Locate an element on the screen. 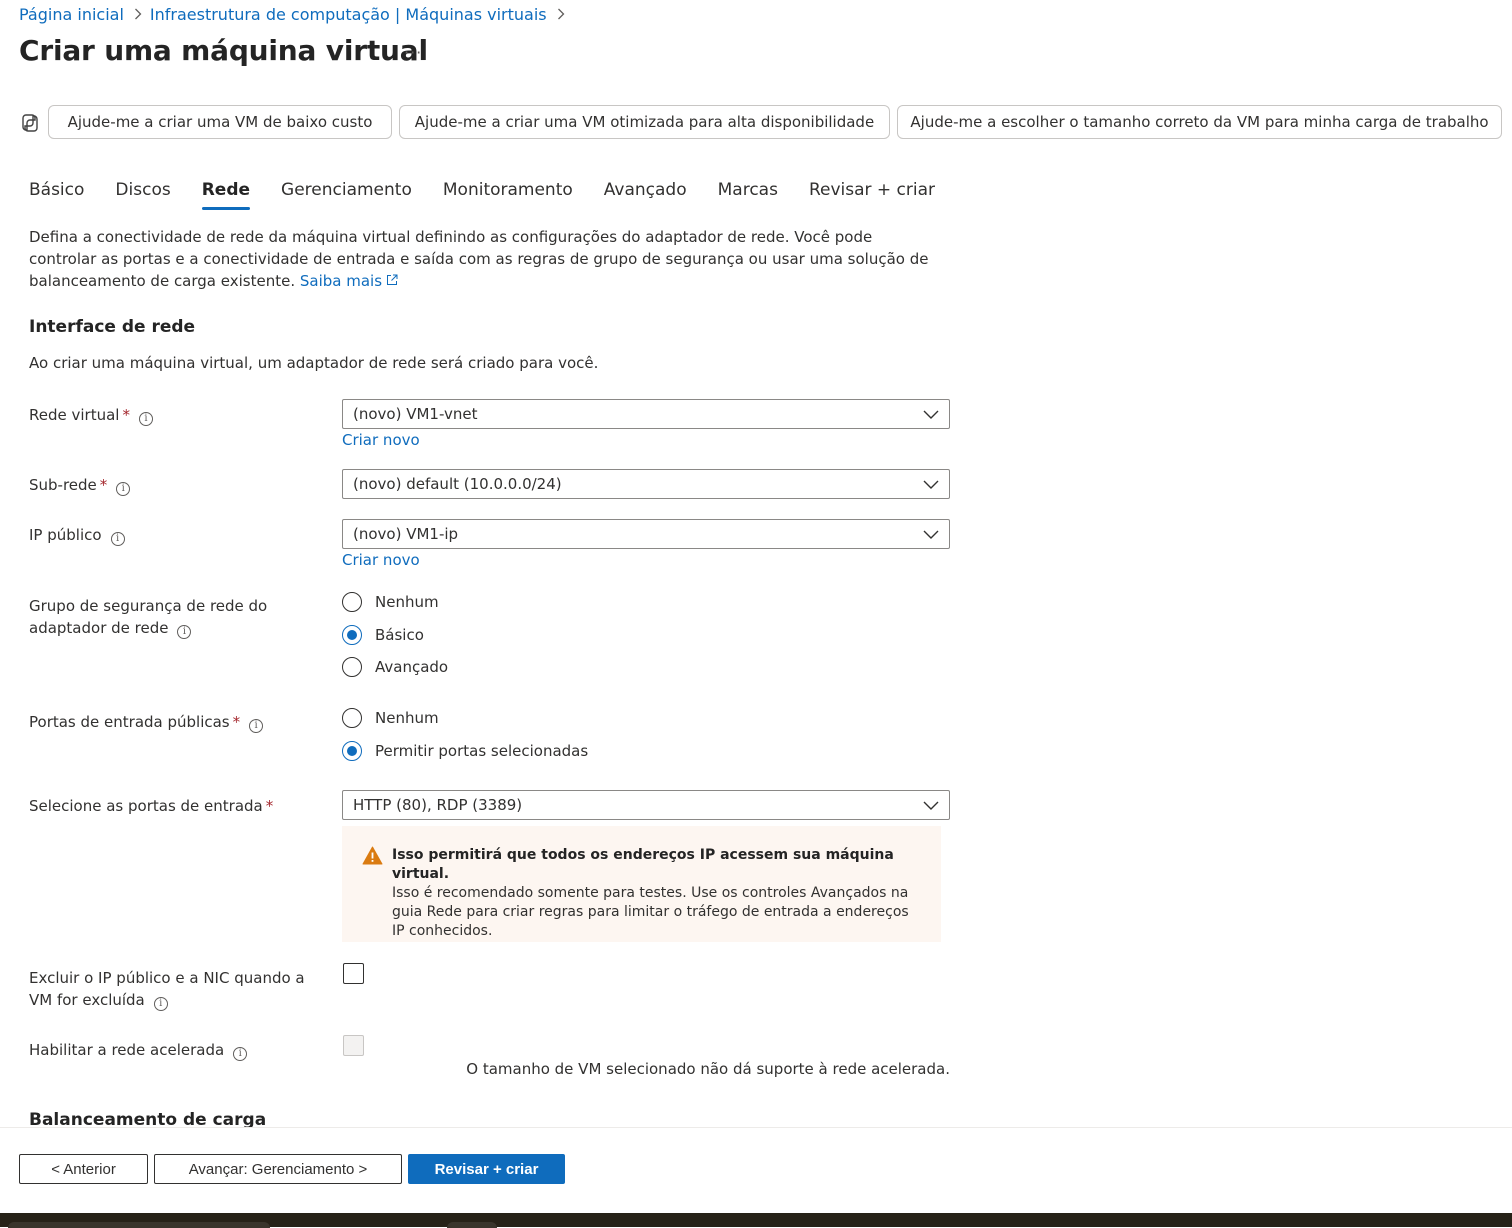 This screenshot has height=1228, width=1512. breadcrumb-home: Página inicial is located at coordinates (71, 14).